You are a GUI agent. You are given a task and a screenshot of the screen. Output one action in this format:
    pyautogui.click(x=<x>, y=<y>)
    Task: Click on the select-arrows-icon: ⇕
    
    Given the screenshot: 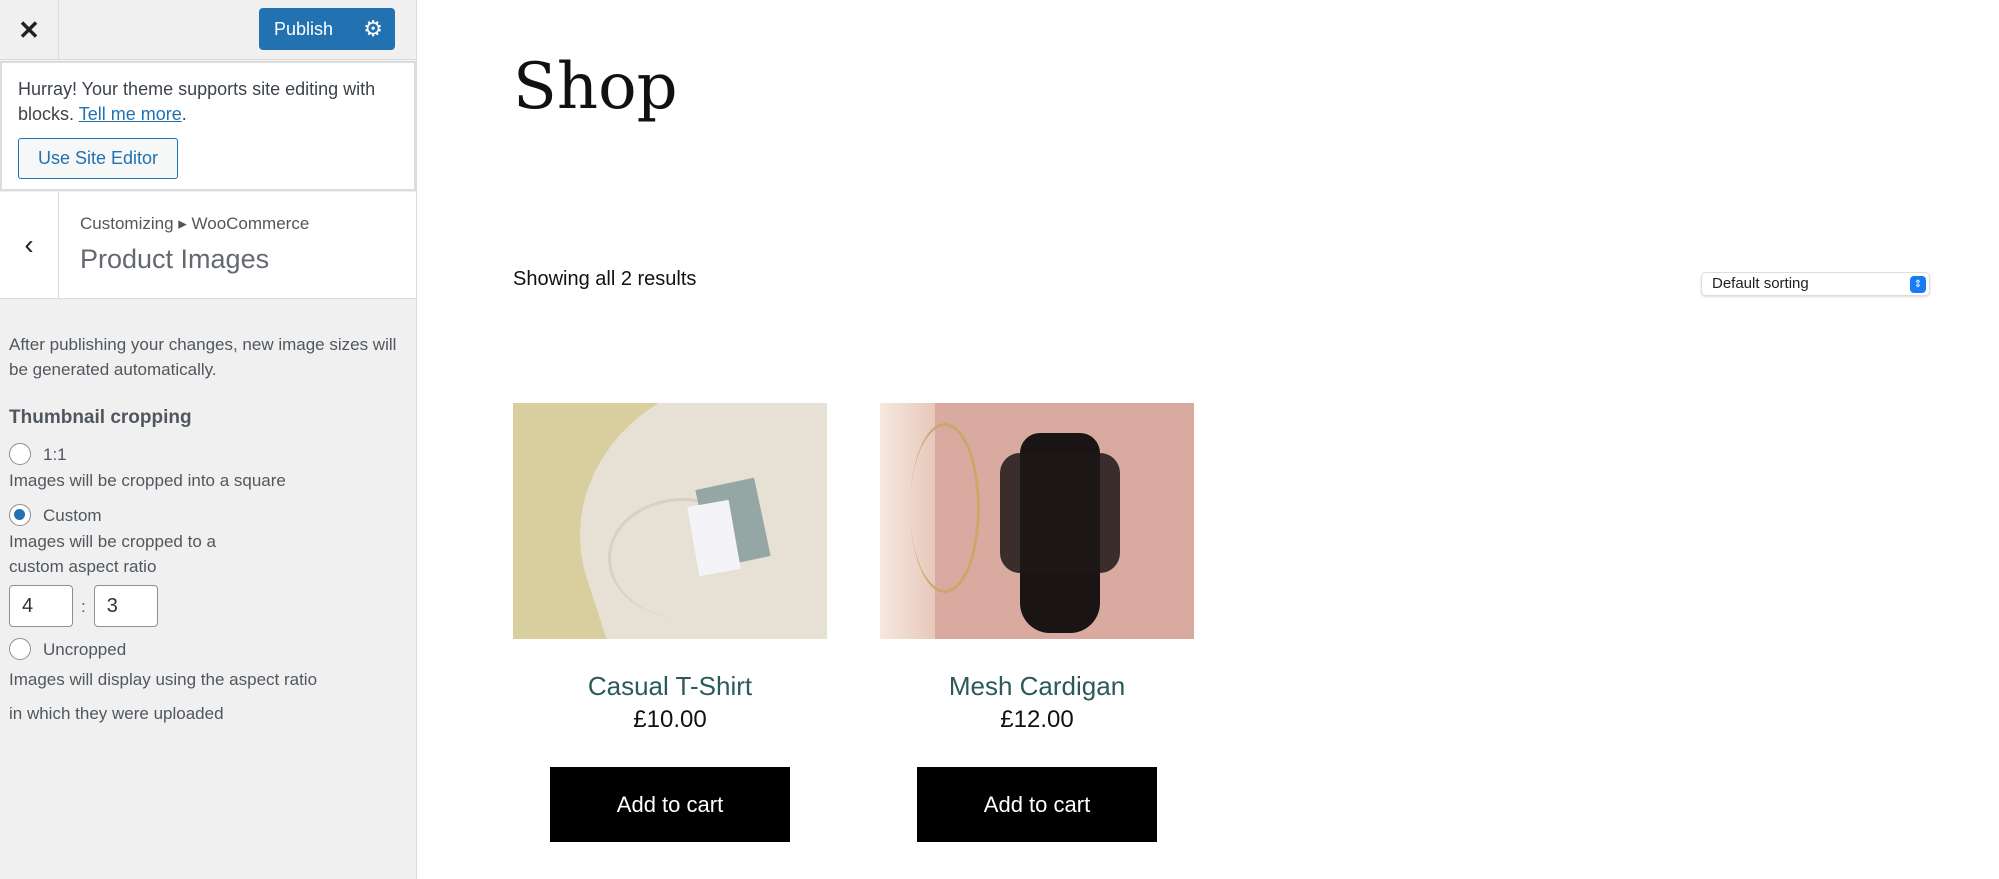 What is the action you would take?
    pyautogui.click(x=1918, y=284)
    